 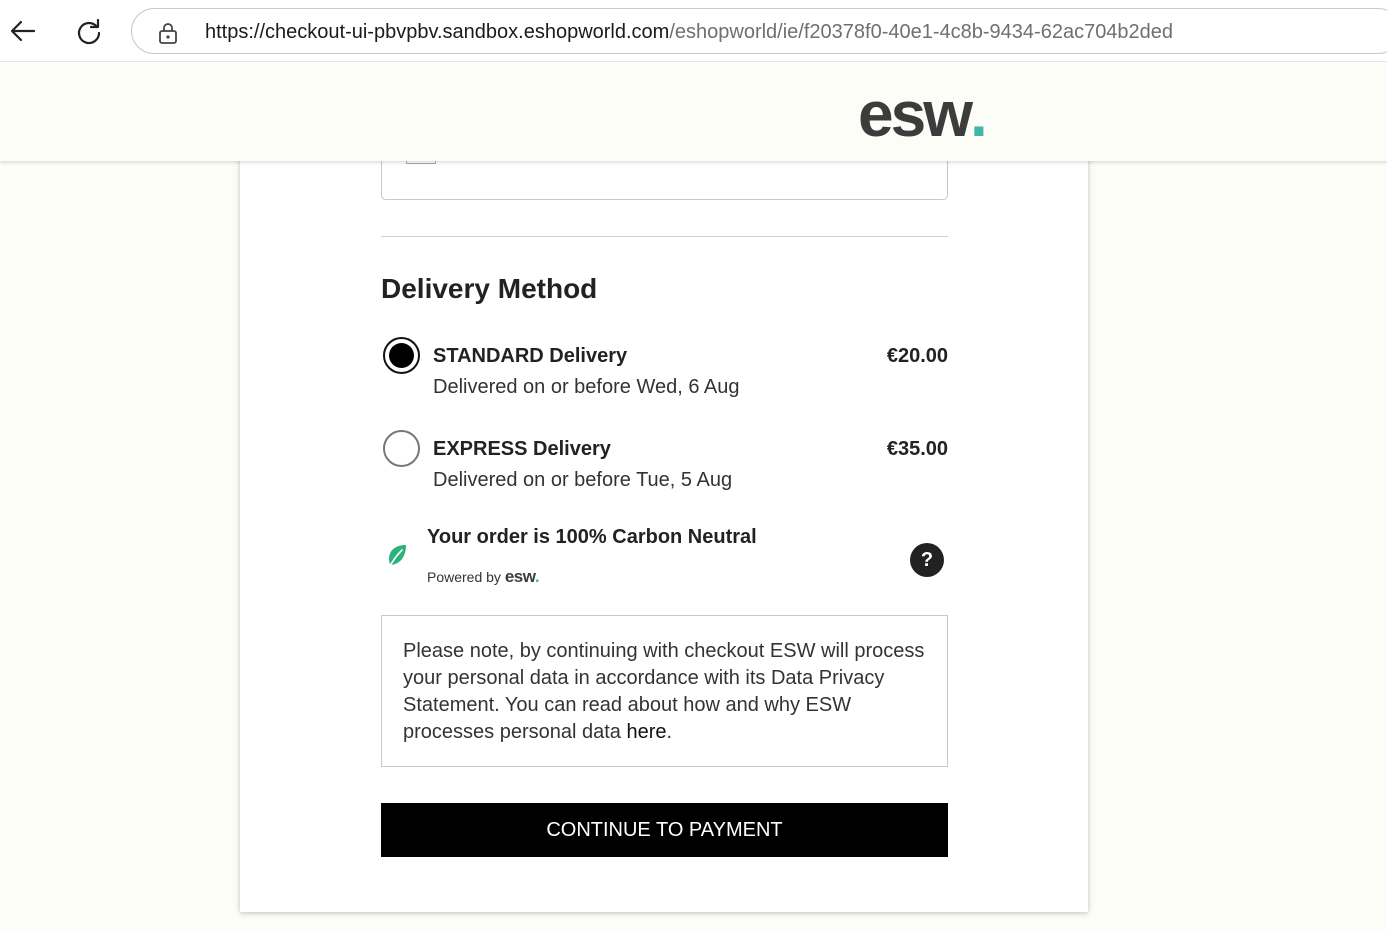 What do you see at coordinates (927, 560) in the screenshot?
I see `help-question-icon: ?` at bounding box center [927, 560].